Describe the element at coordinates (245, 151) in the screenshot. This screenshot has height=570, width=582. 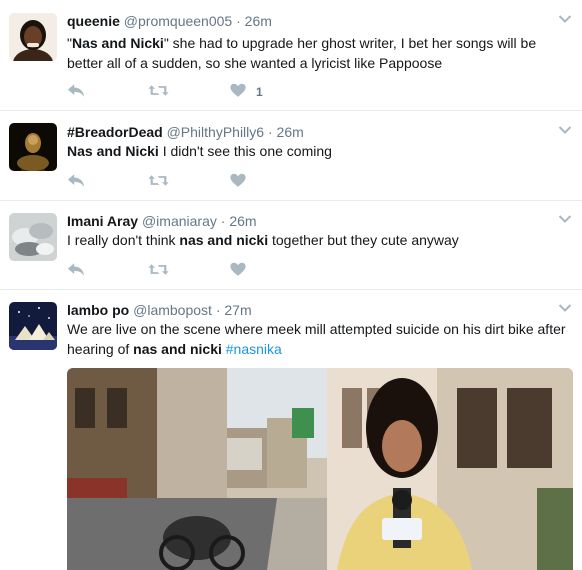
I see `text-part: I didn't see this one coming` at that location.